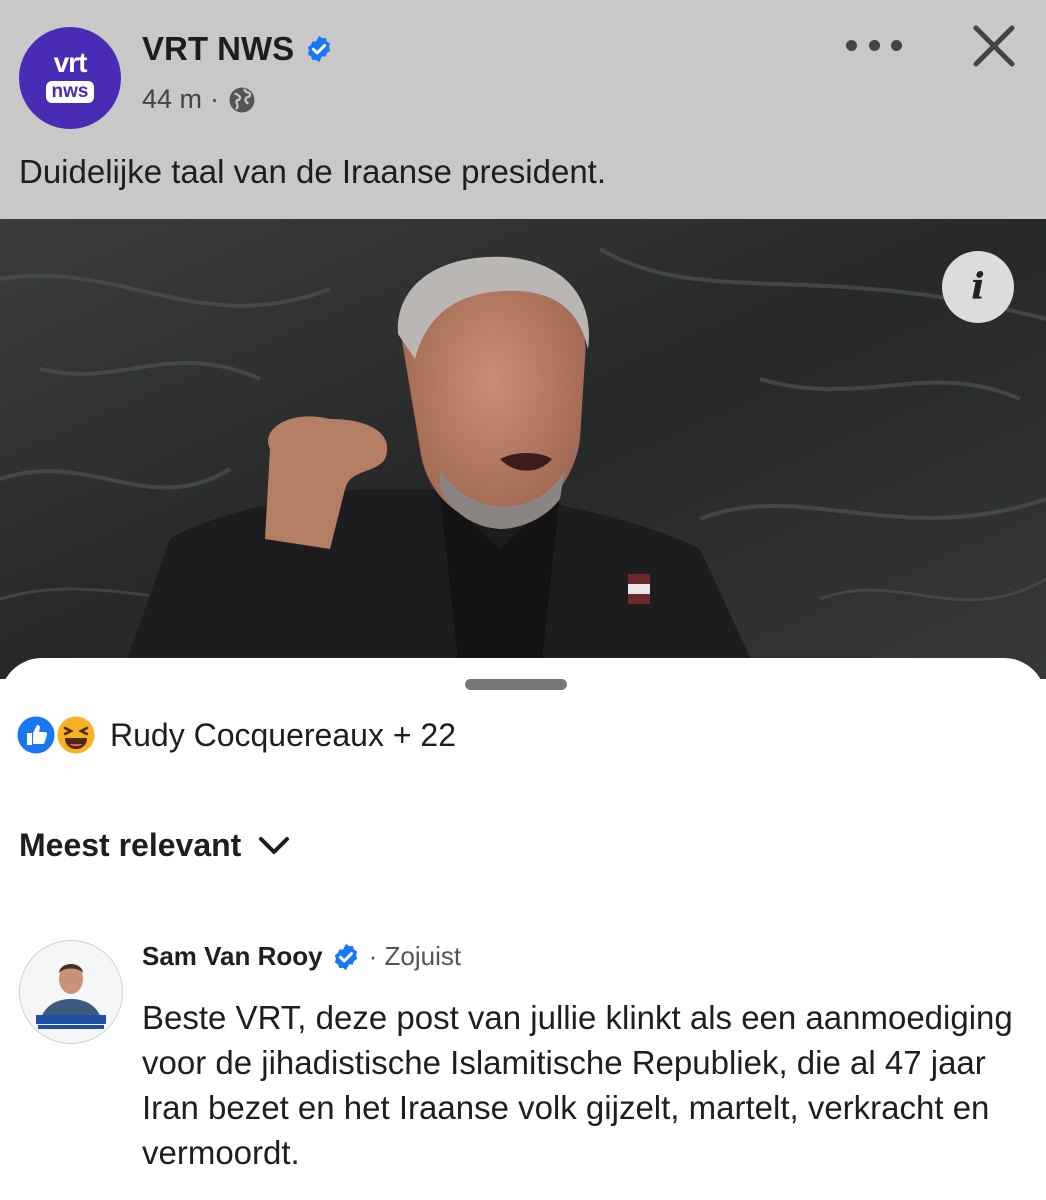 The height and width of the screenshot is (1200, 1046). Describe the element at coordinates (76, 735) in the screenshot. I see `haha-reaction-icon` at that location.